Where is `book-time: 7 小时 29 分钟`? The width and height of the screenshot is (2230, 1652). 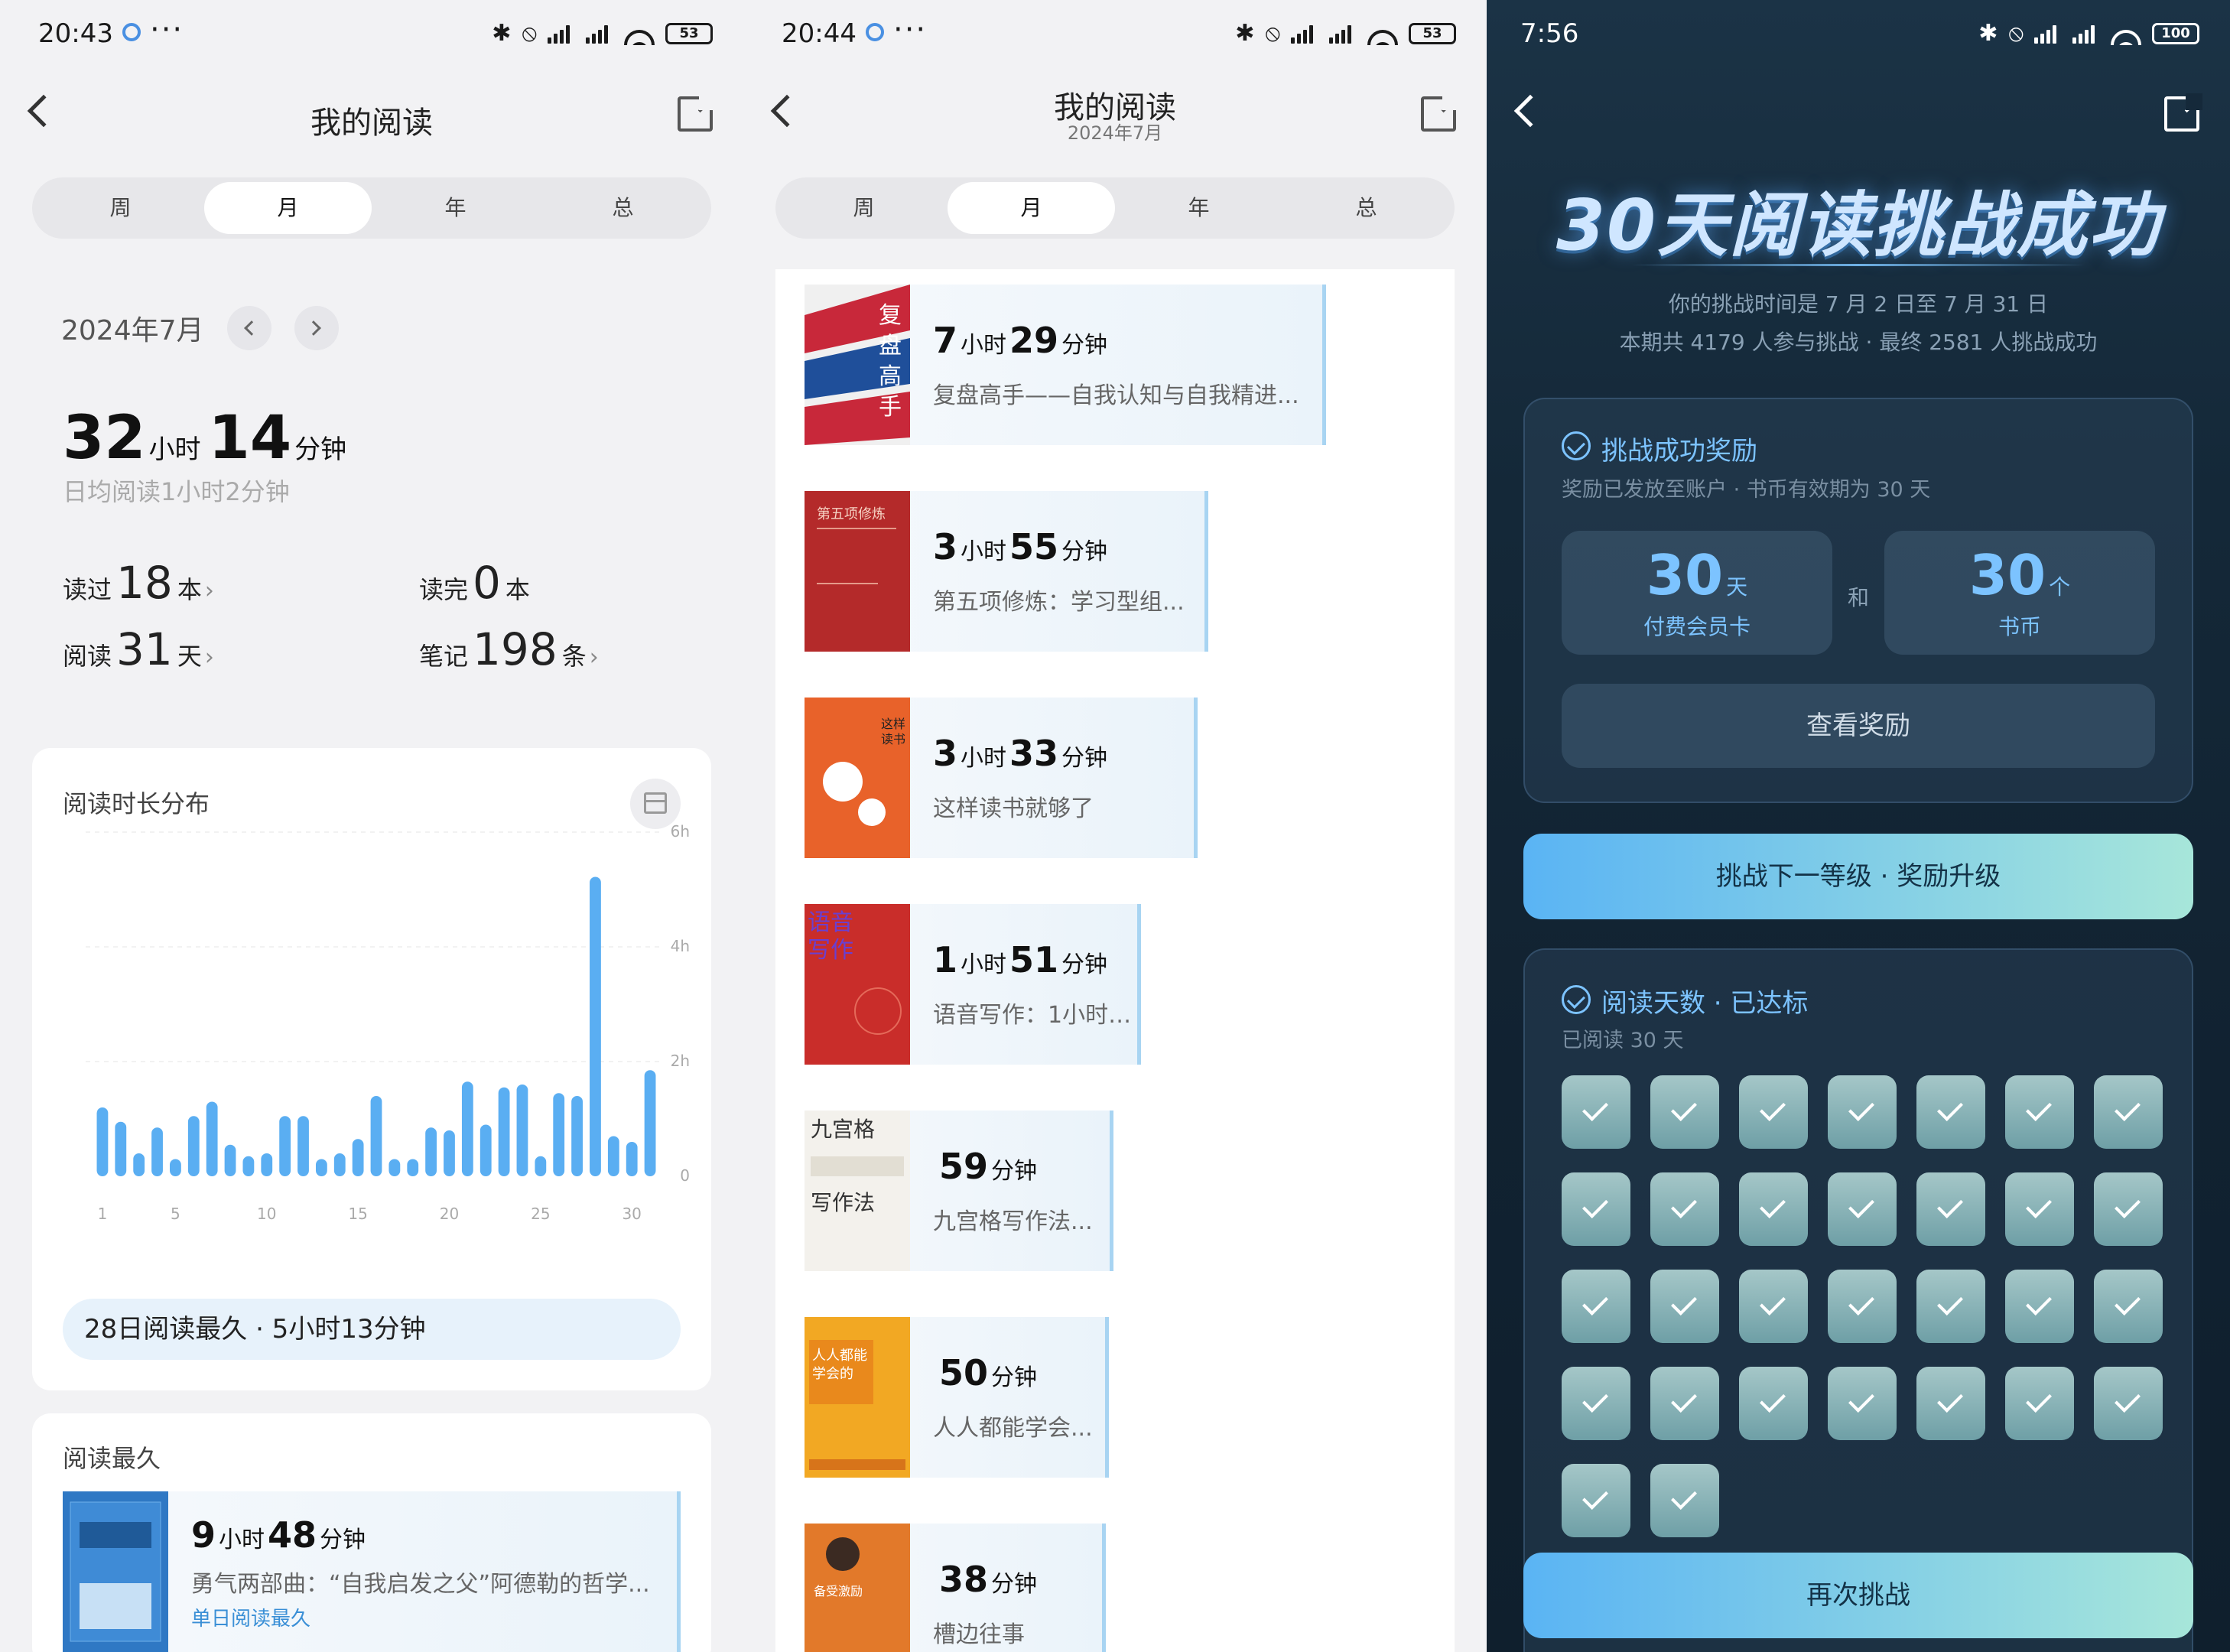
book-time: 7 小时 29 分钟 is located at coordinates (1021, 341).